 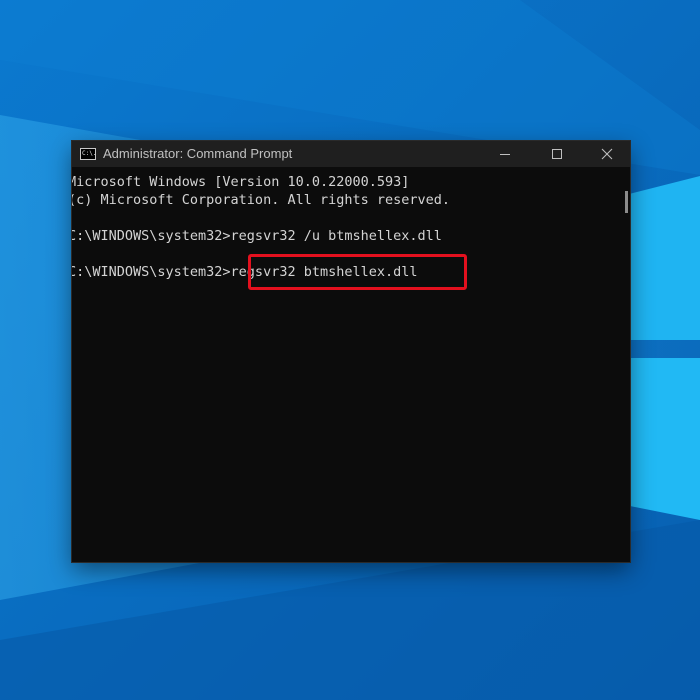 I want to click on minimize-icon, so click(x=505, y=154).